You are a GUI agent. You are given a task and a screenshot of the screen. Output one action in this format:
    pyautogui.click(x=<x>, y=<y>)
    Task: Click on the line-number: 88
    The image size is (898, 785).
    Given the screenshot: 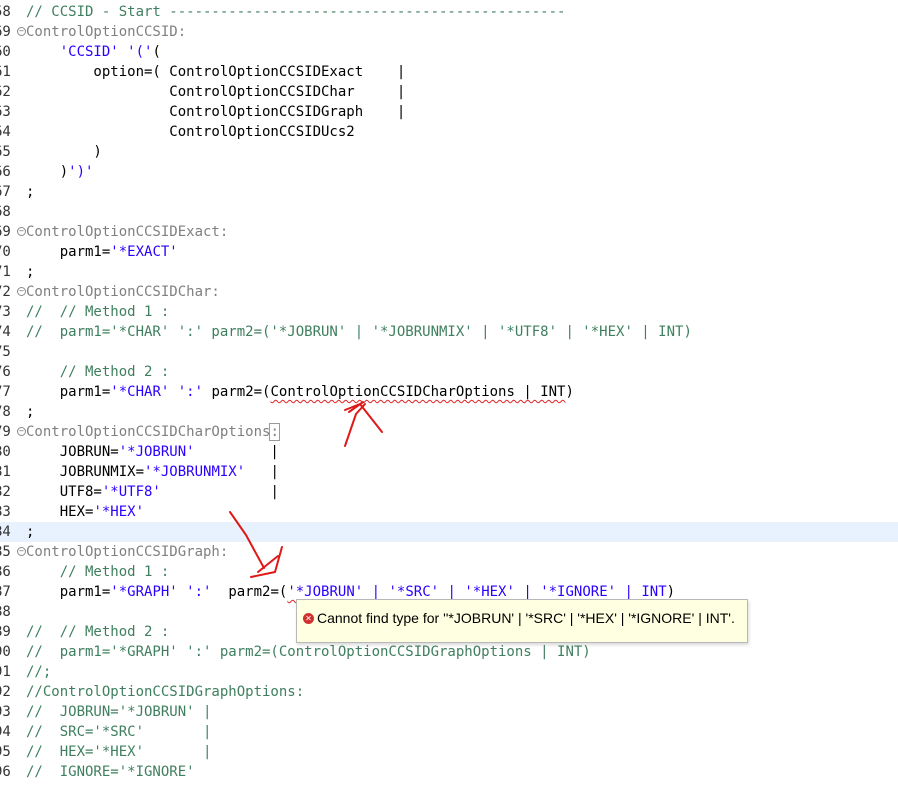 What is the action you would take?
    pyautogui.click(x=5, y=612)
    